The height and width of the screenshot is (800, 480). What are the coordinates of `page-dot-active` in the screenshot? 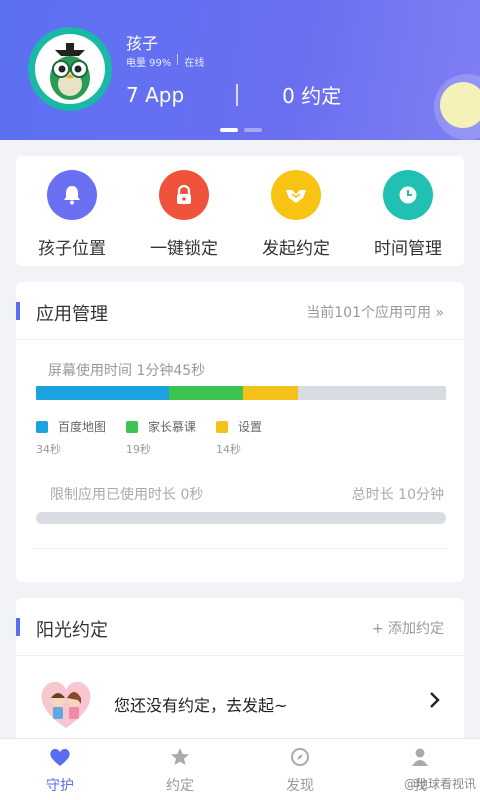 It's located at (229, 130).